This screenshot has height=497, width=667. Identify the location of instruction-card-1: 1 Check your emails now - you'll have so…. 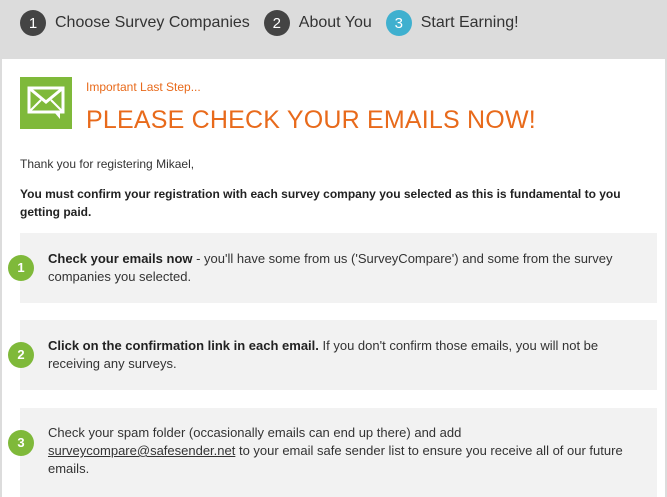
(332, 268).